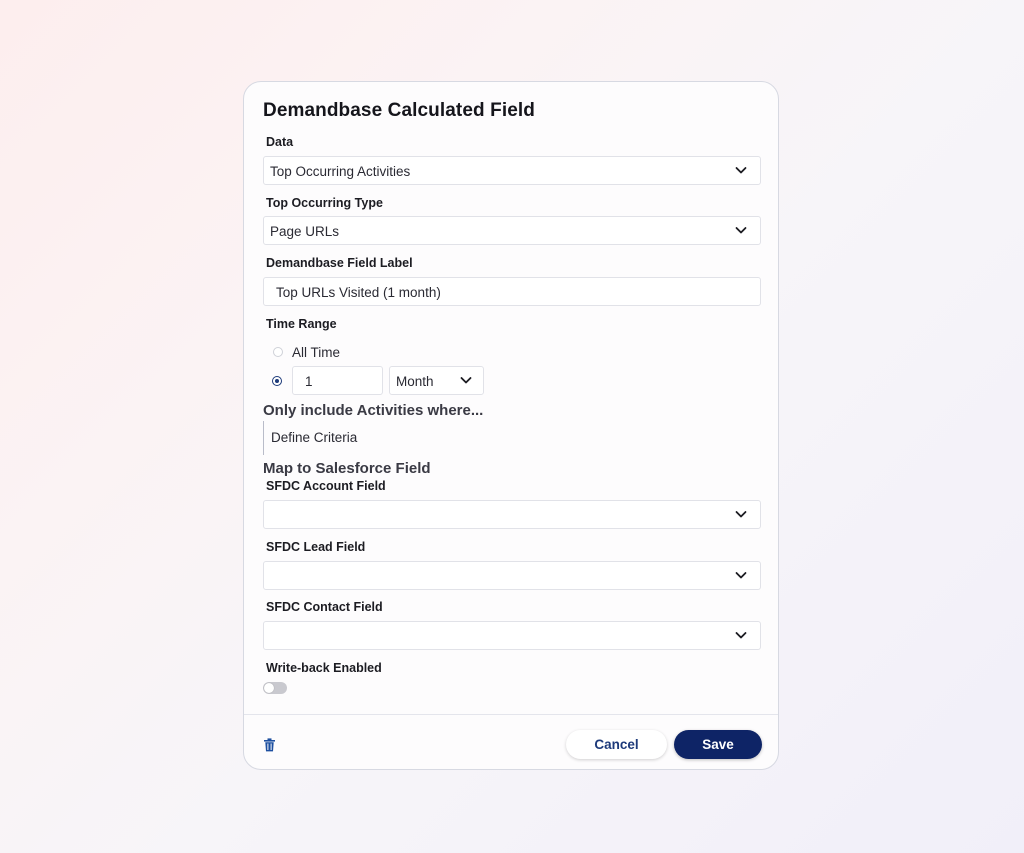  What do you see at coordinates (616, 744) in the screenshot?
I see `cancel-button: Cancel` at bounding box center [616, 744].